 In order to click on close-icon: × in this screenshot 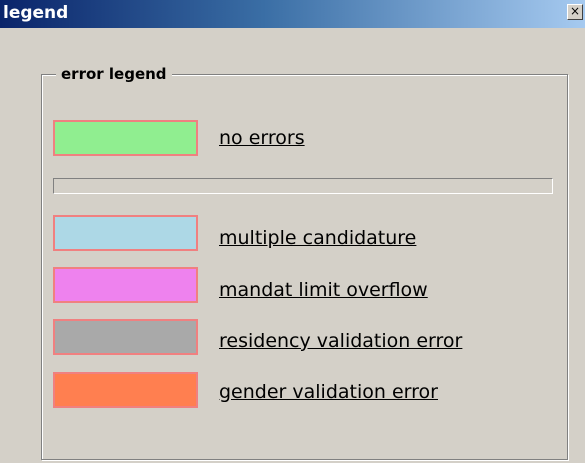, I will do `click(575, 11)`.